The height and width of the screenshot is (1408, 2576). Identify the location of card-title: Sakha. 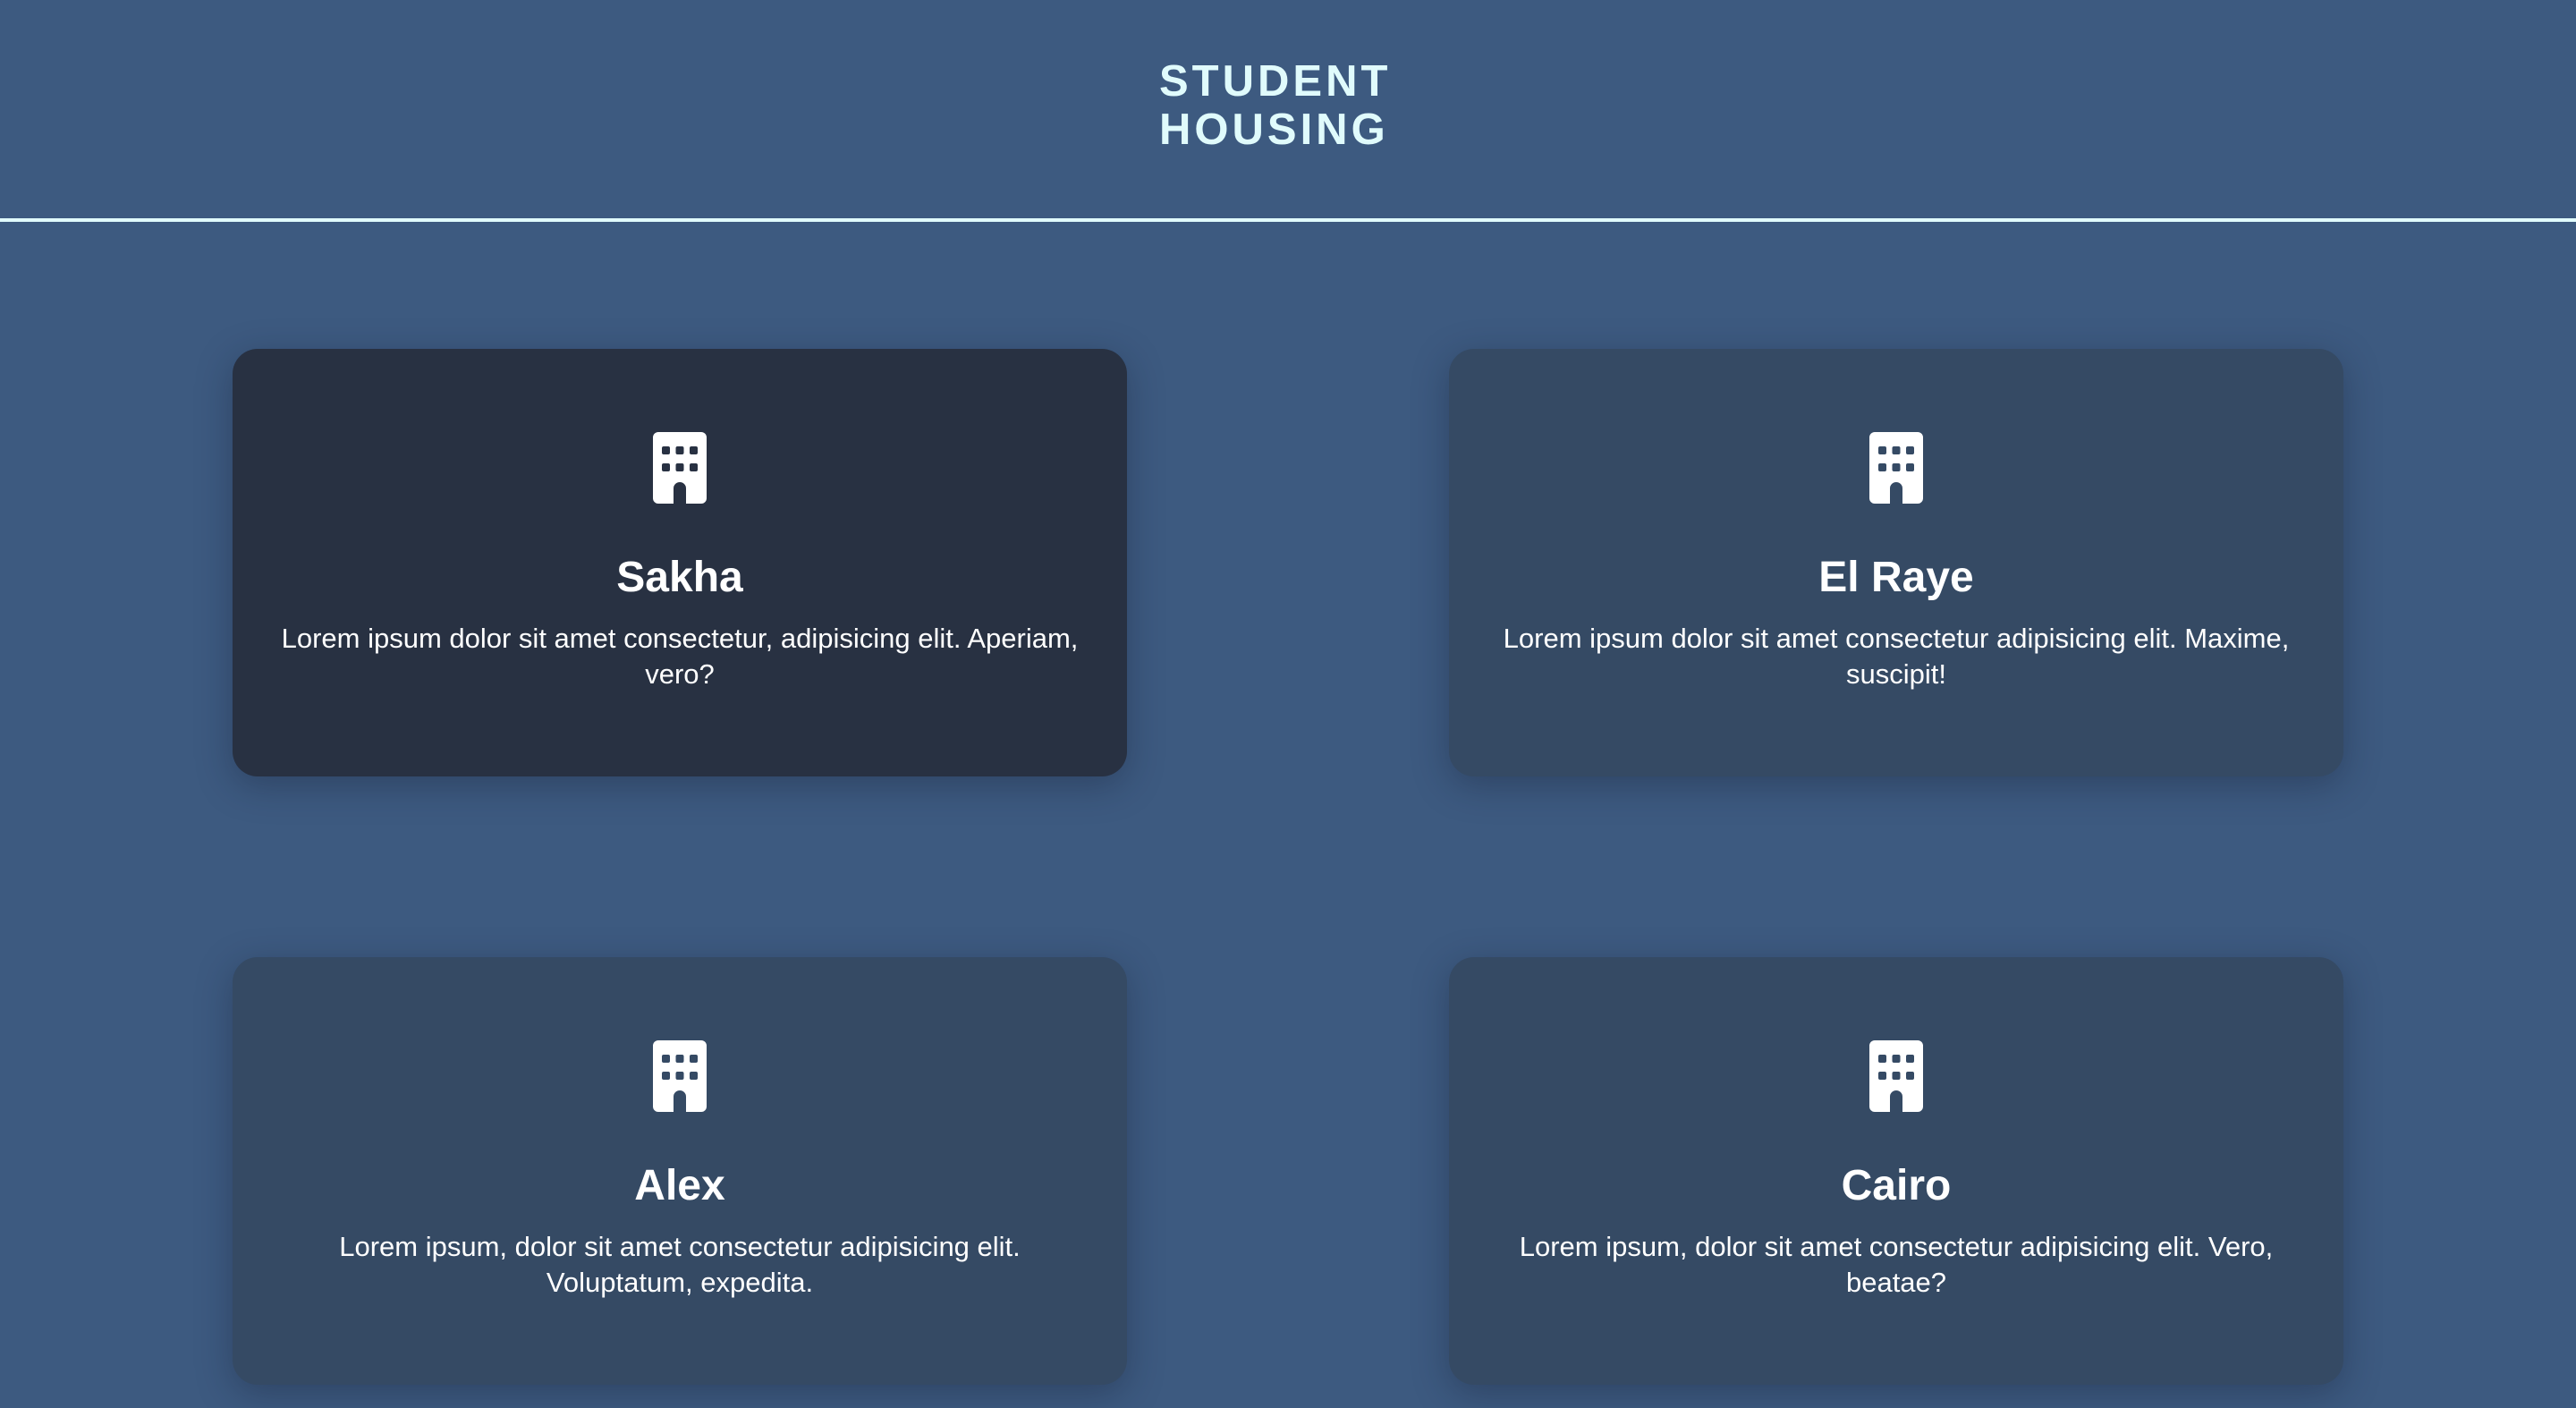
(679, 577).